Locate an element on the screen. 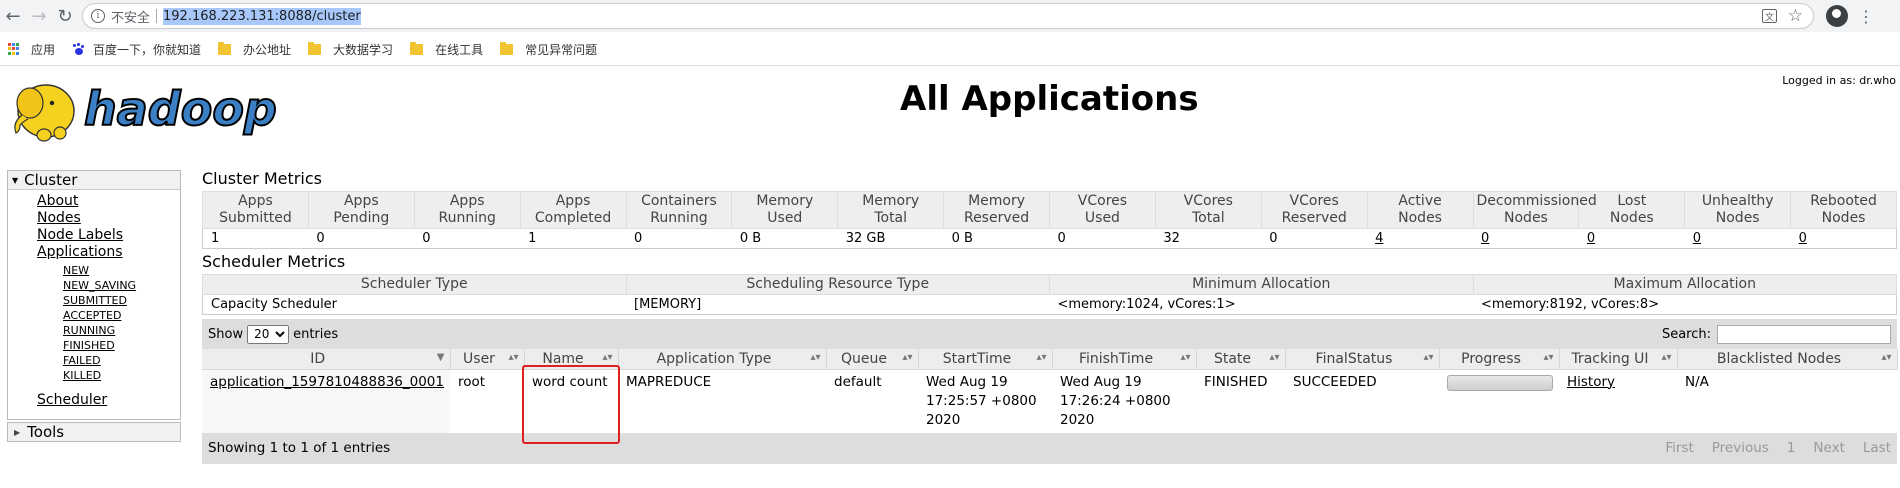  pager-previous: Previous is located at coordinates (1740, 448).